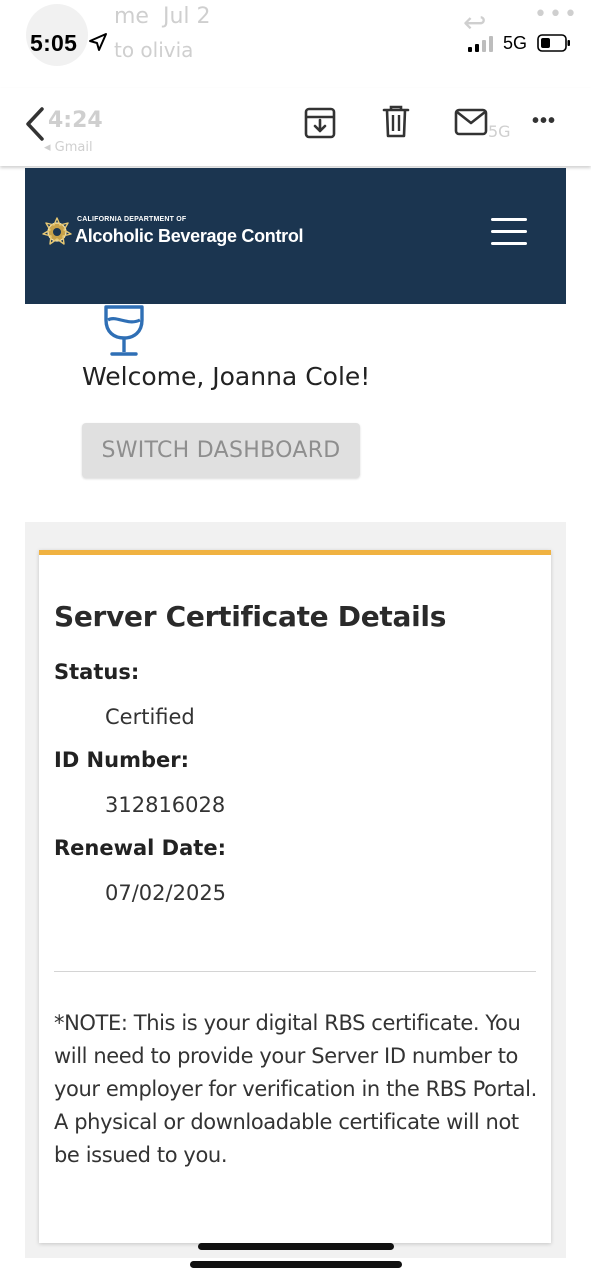 This screenshot has width=591, height=1280. What do you see at coordinates (150, 717) in the screenshot?
I see `status-value: Certified` at bounding box center [150, 717].